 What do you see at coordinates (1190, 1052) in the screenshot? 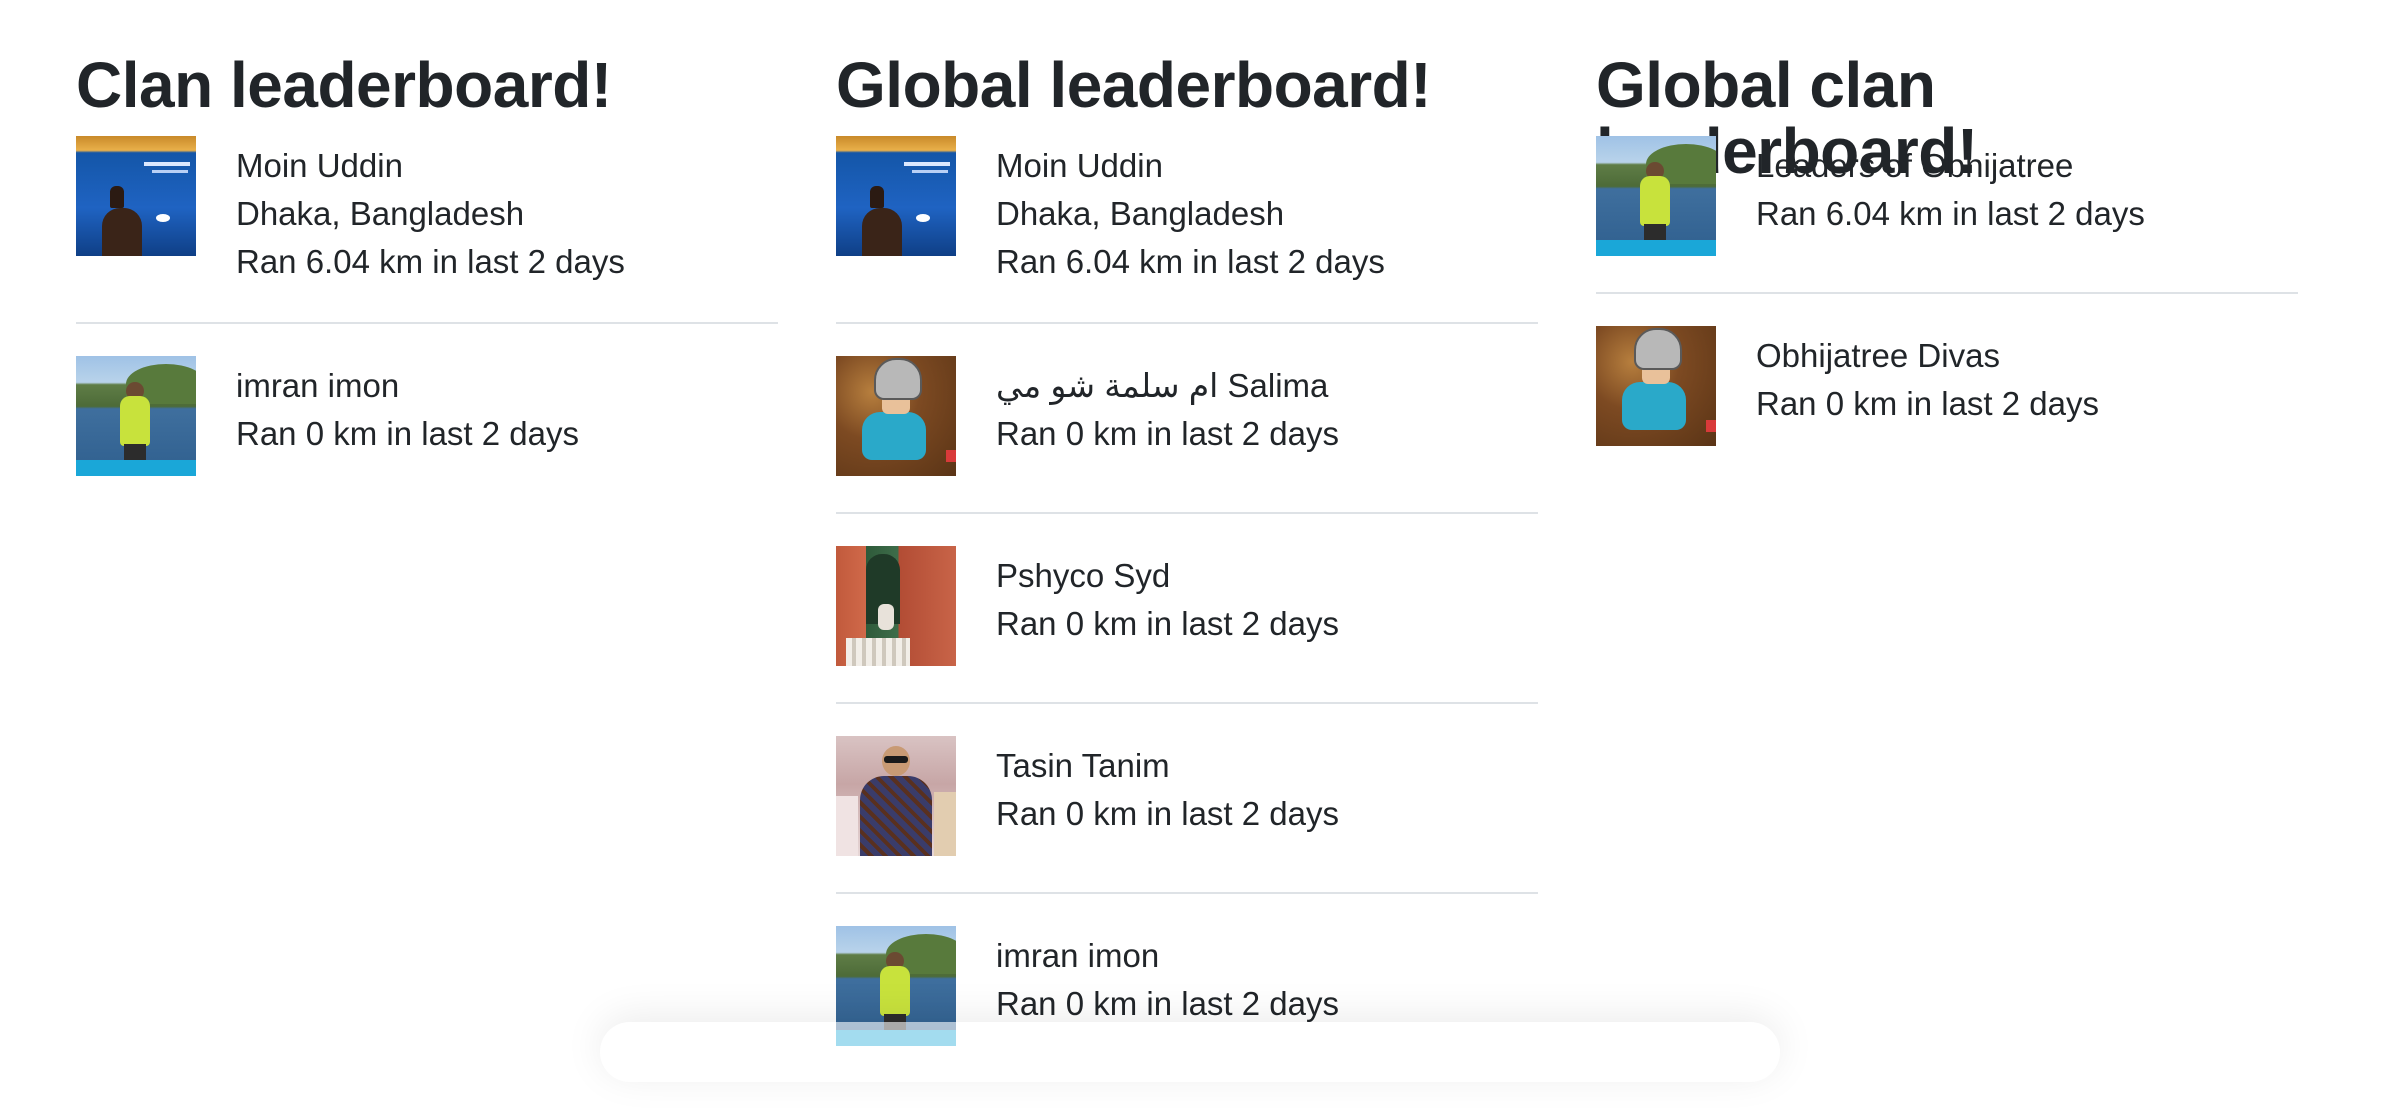
I see `bottom-shadow-overlay` at bounding box center [1190, 1052].